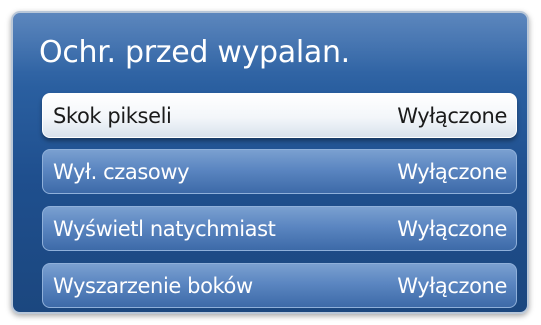 The width and height of the screenshot is (541, 325). I want to click on menu-title: Ochr. przed wypalan., so click(194, 52).